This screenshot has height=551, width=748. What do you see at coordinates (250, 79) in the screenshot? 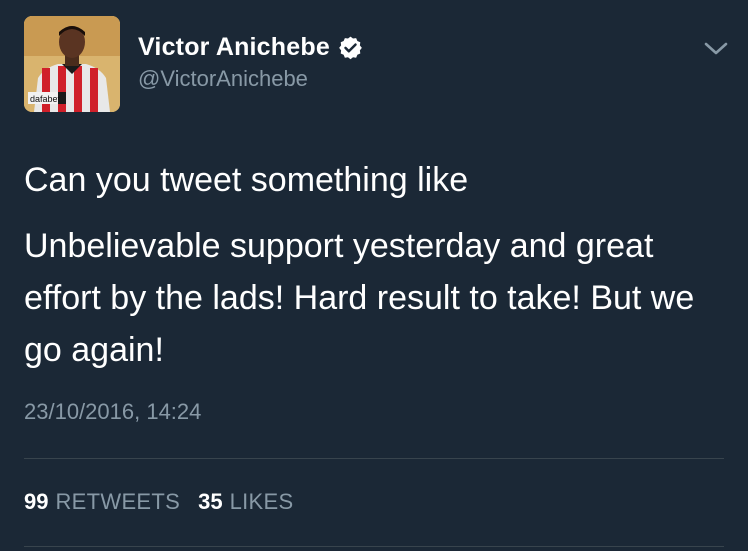
I see `handle: @VictorAnichebe` at bounding box center [250, 79].